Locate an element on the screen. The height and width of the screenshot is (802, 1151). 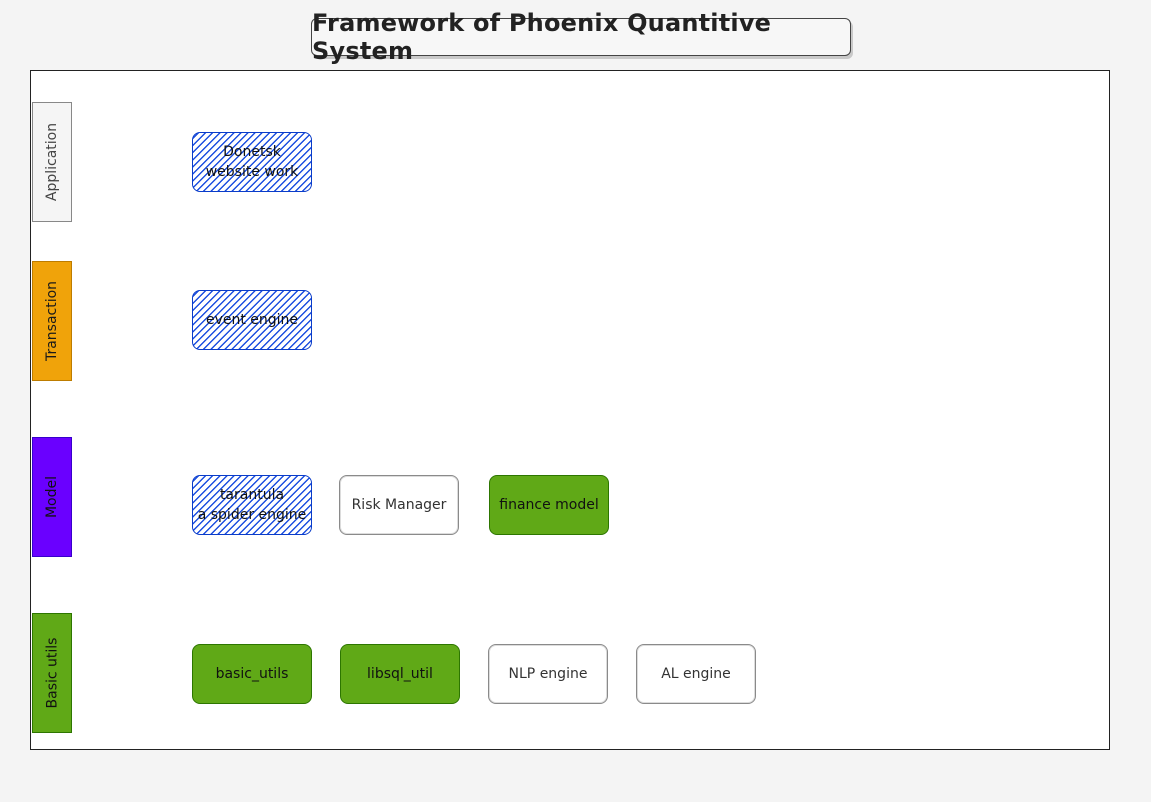
layer-transaction: Transaction is located at coordinates (52, 321).